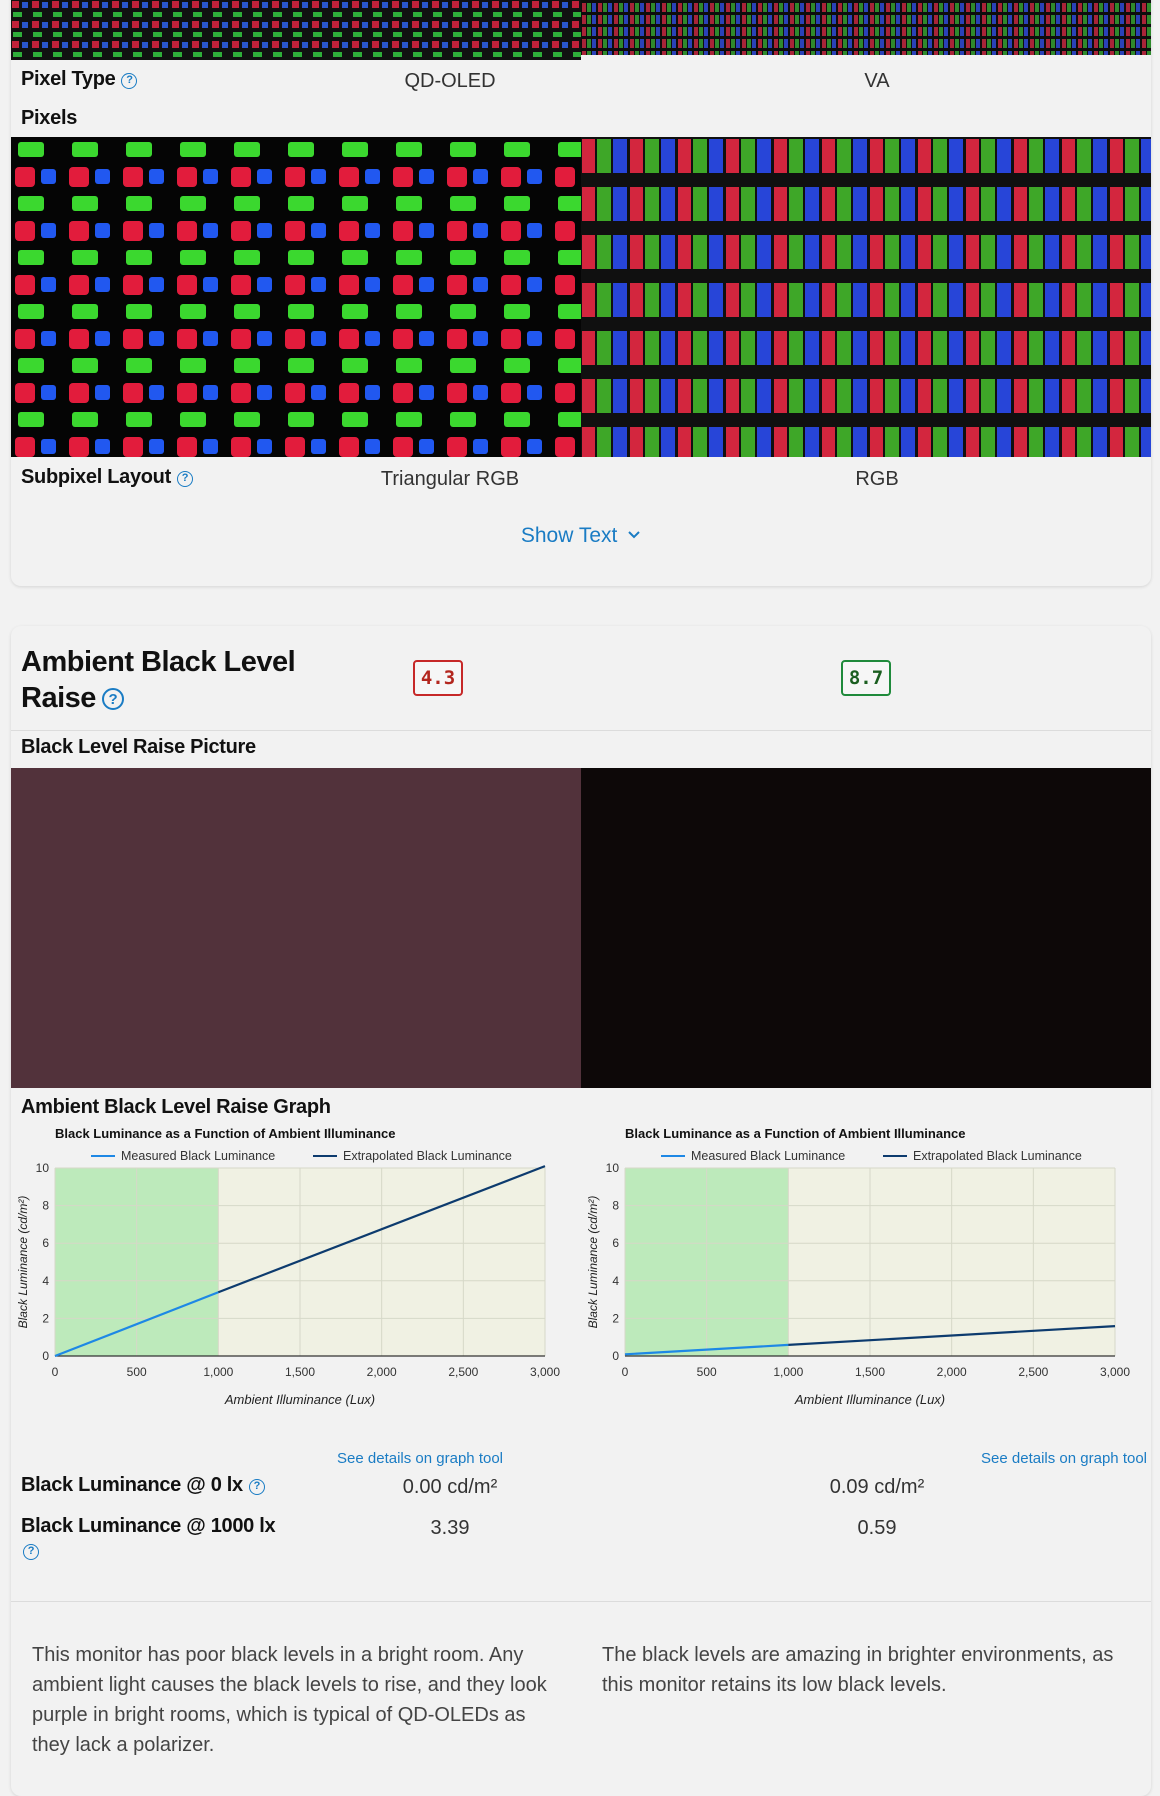 This screenshot has height=1796, width=1160. What do you see at coordinates (158, 680) in the screenshot?
I see `section-title-text: Ambient Black Level Raise` at bounding box center [158, 680].